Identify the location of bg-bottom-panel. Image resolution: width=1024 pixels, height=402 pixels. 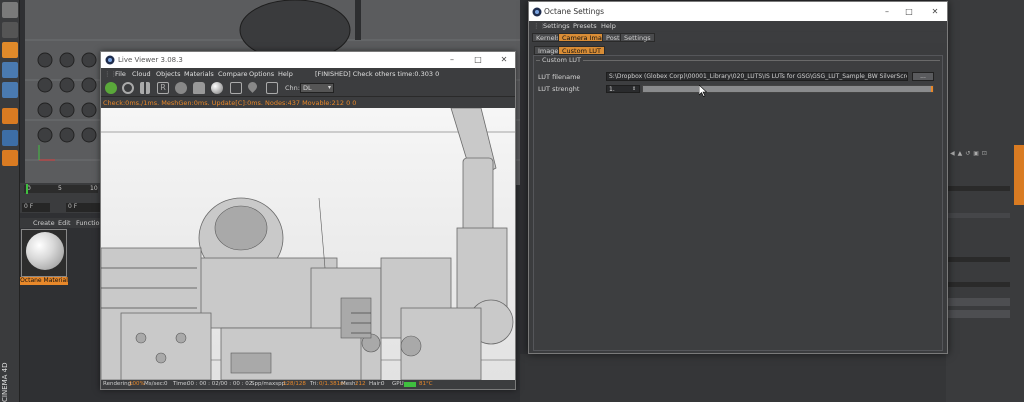
(733, 378).